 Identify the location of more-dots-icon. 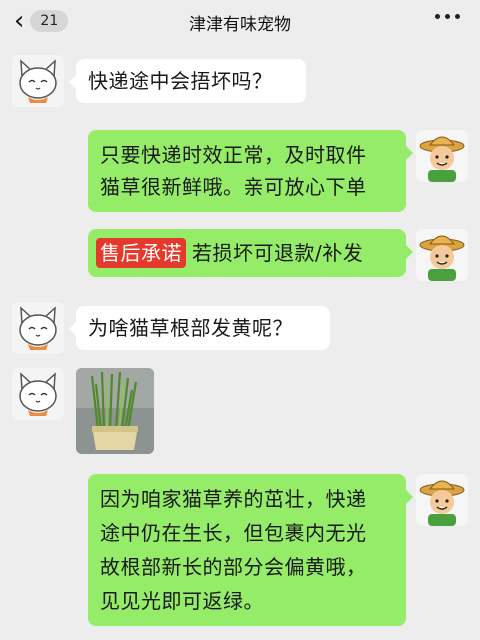
(447, 16).